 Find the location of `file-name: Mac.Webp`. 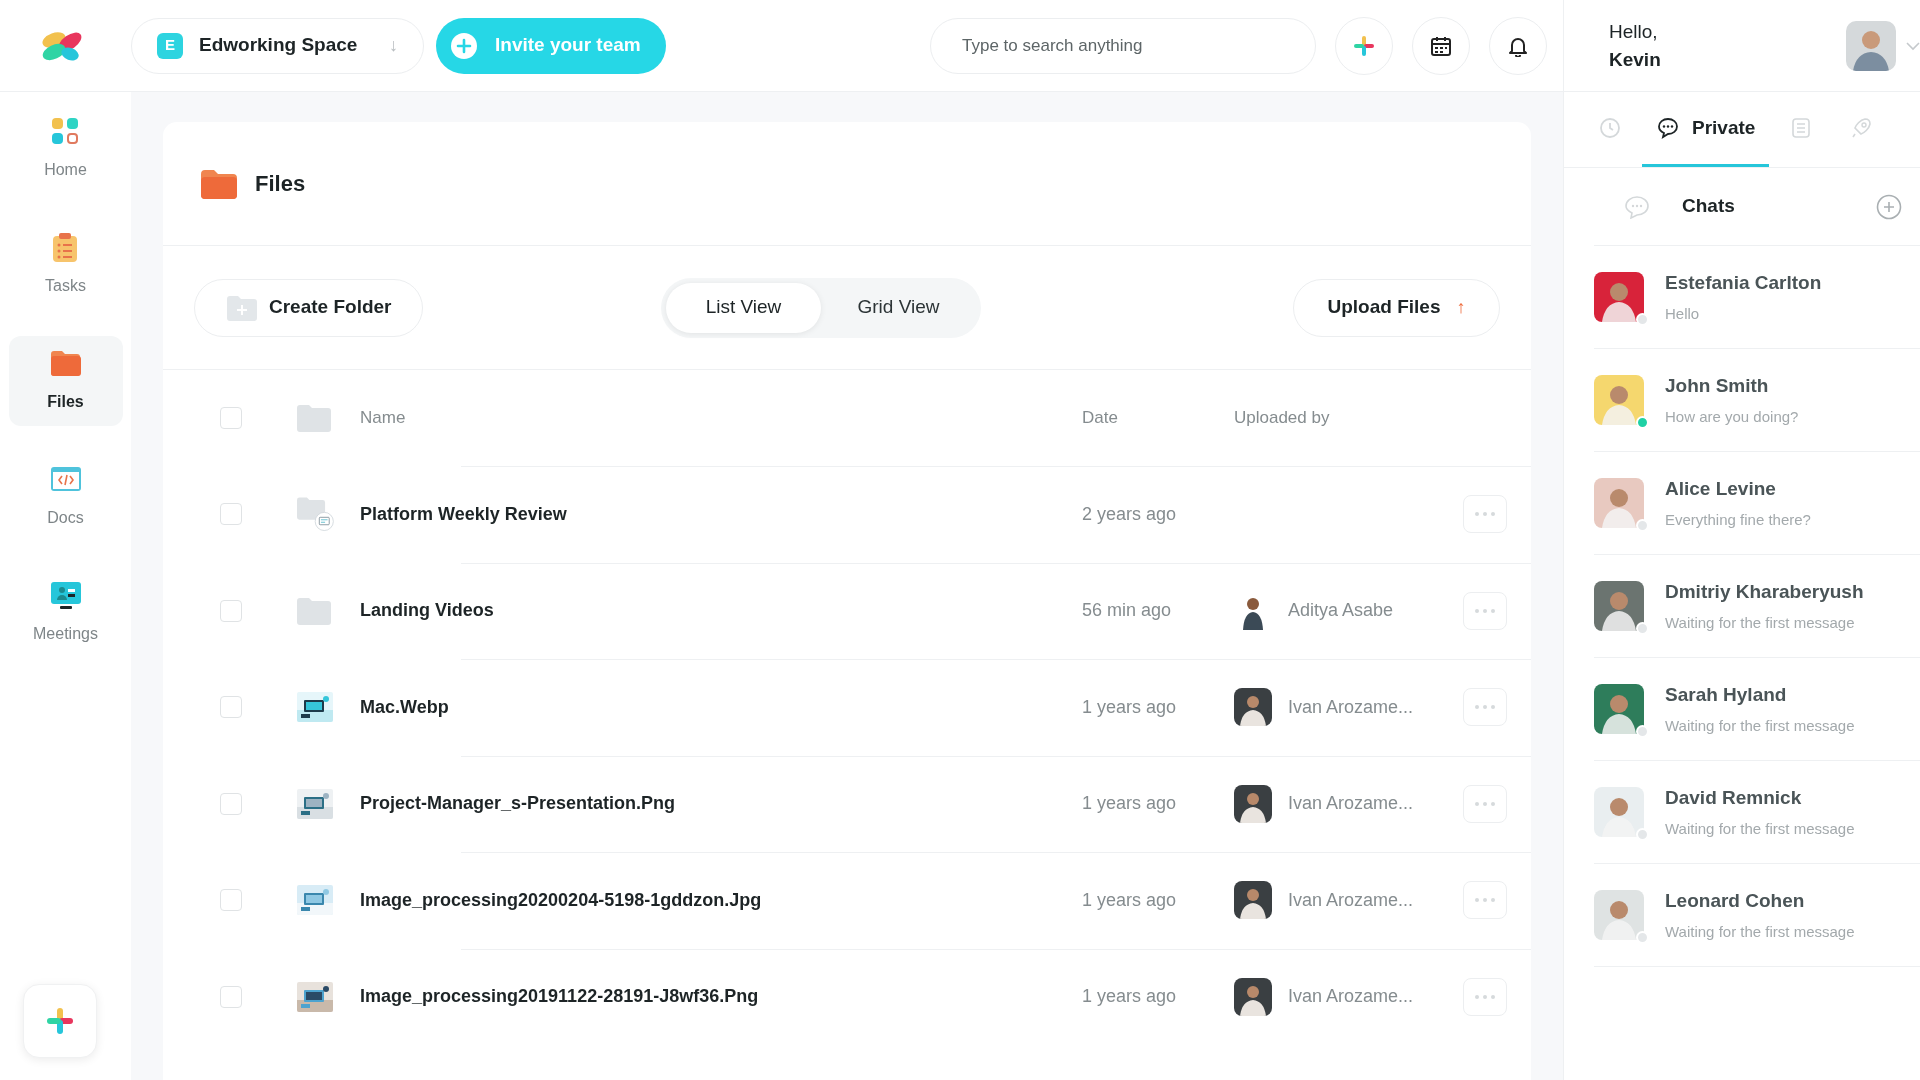

file-name: Mac.Webp is located at coordinates (404, 706).